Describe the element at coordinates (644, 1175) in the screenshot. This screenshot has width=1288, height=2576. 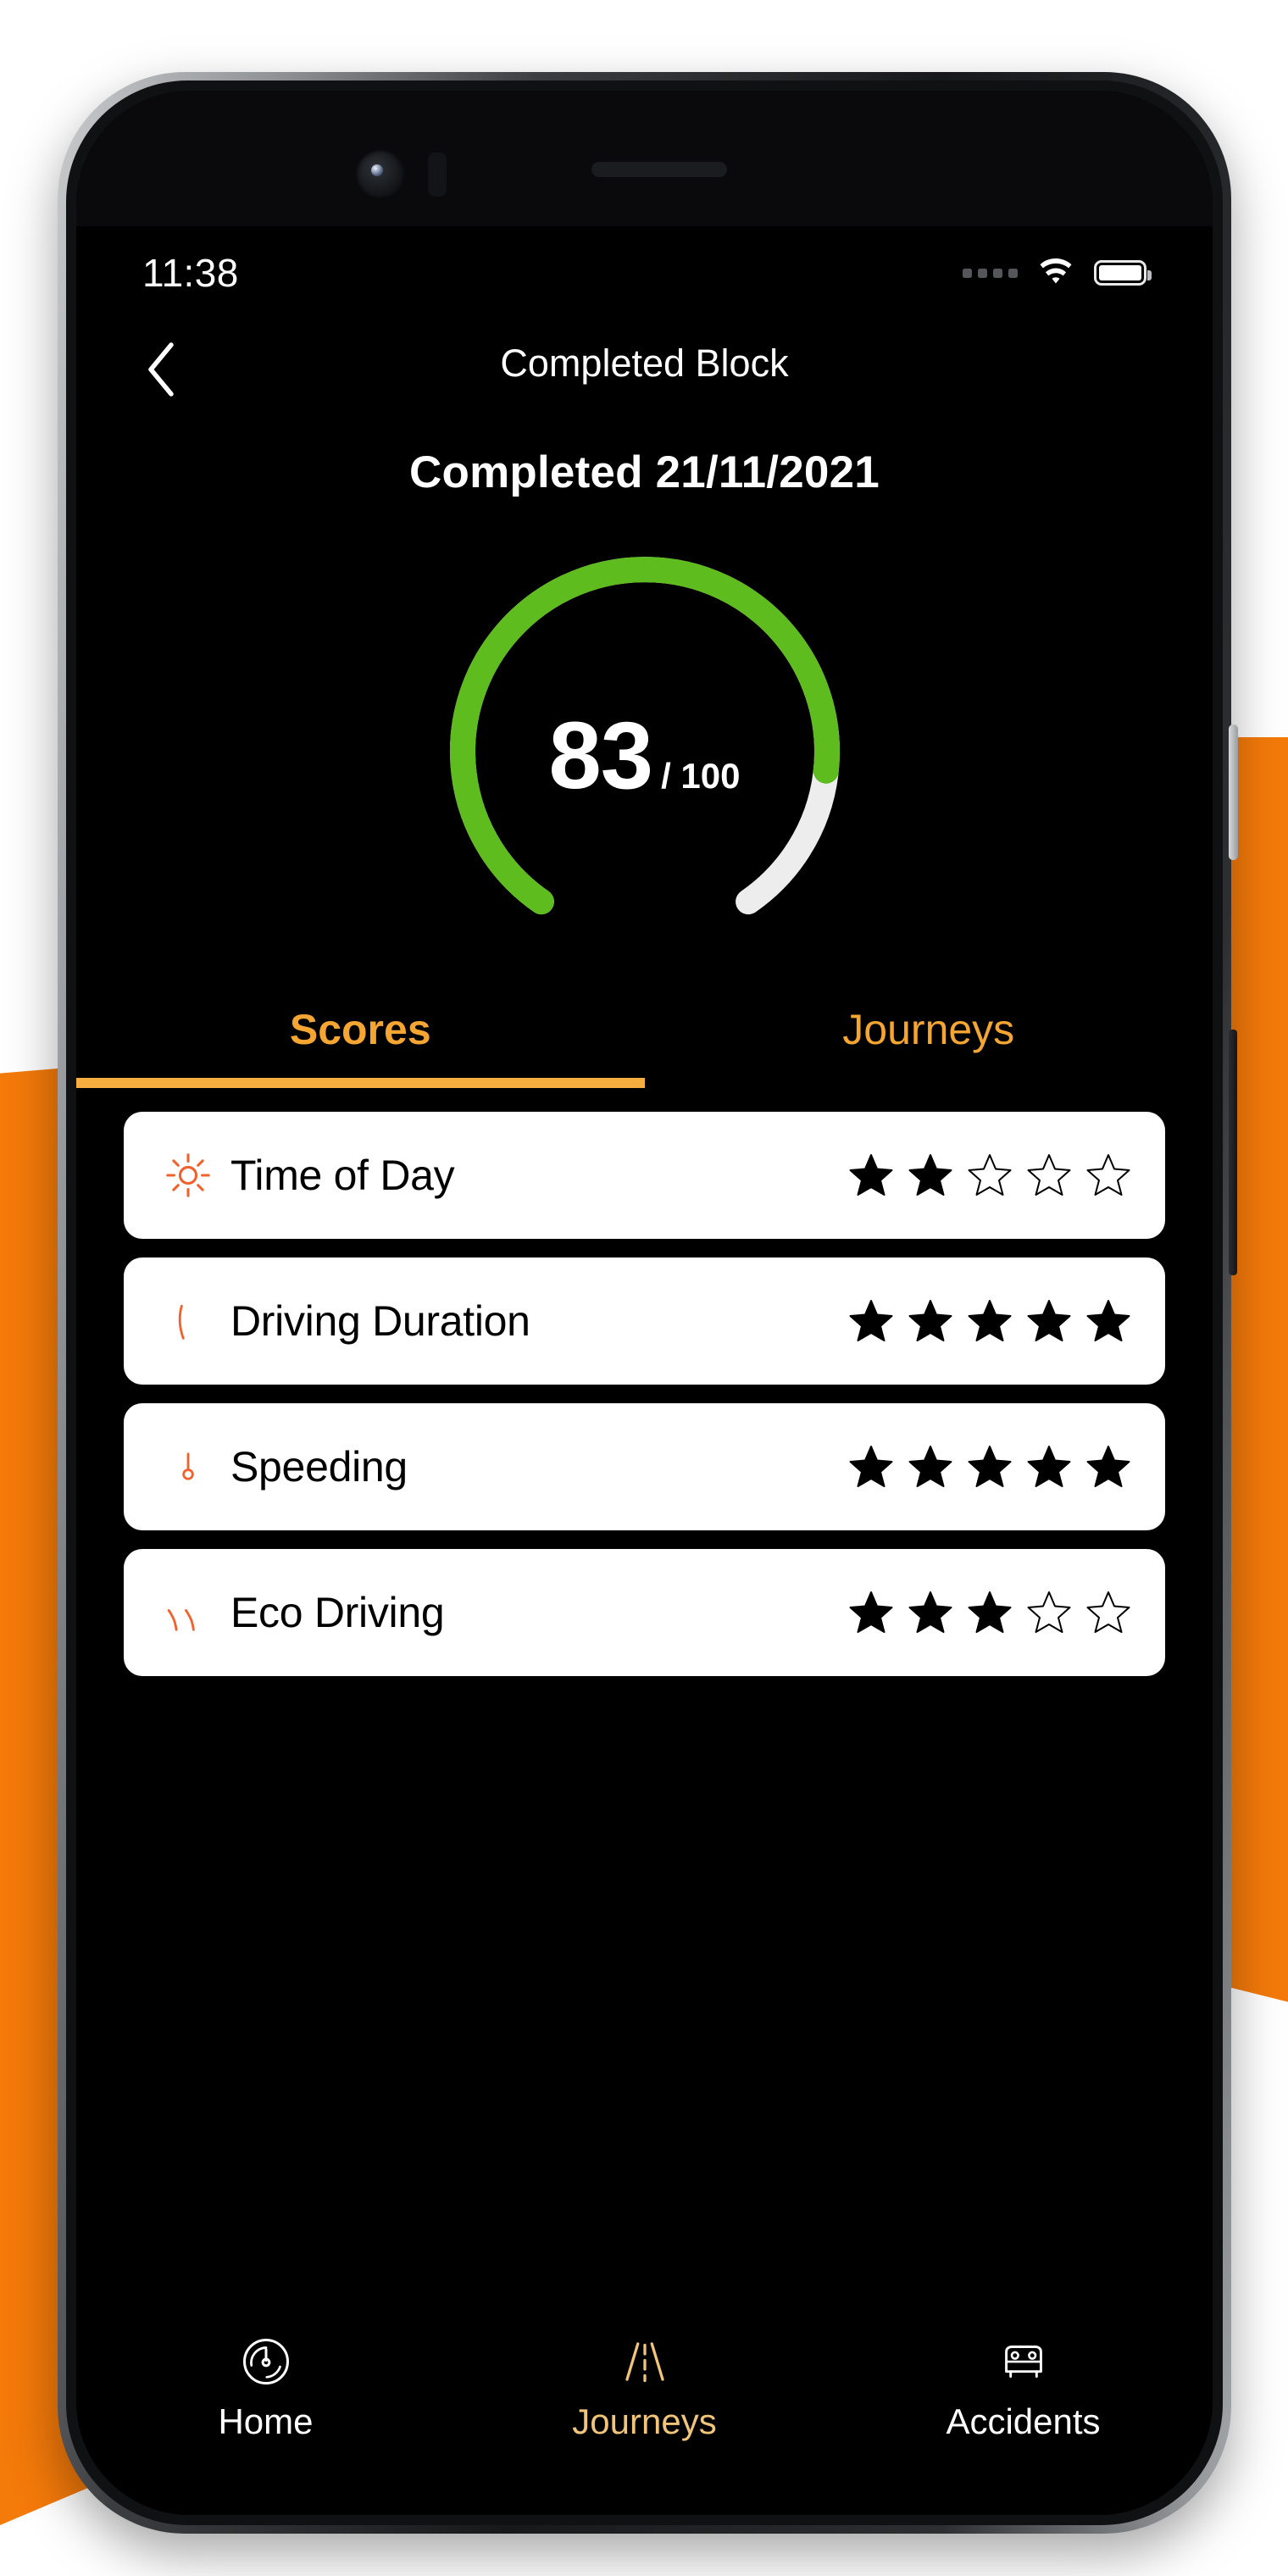
I see `score-card-time-of-day: Time of Day` at that location.